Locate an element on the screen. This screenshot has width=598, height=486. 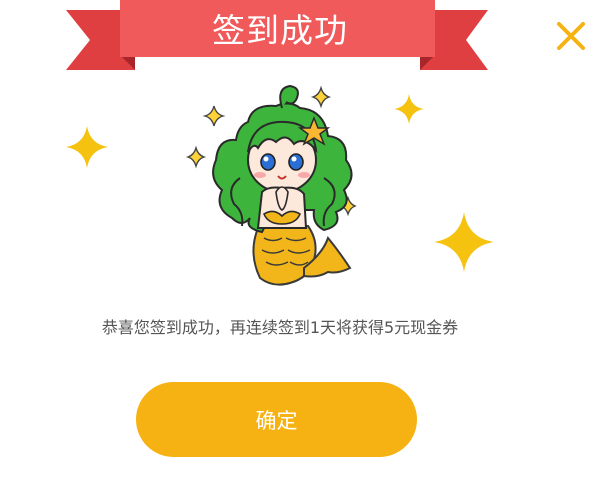
close-icon is located at coordinates (571, 36).